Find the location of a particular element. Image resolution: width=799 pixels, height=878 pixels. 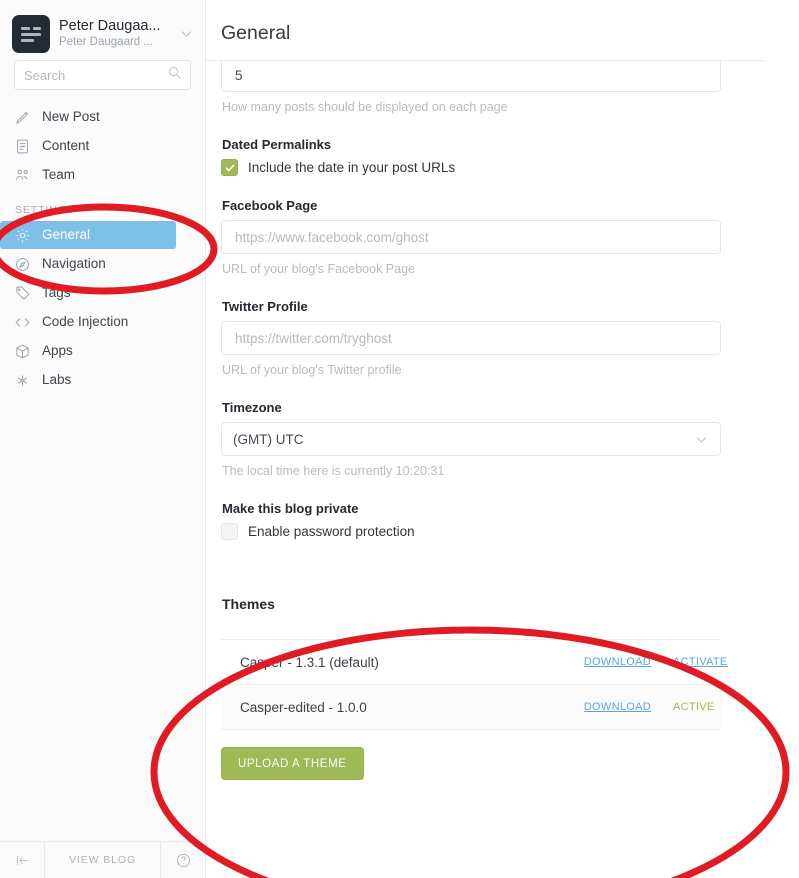

search-container is located at coordinates (102, 73).